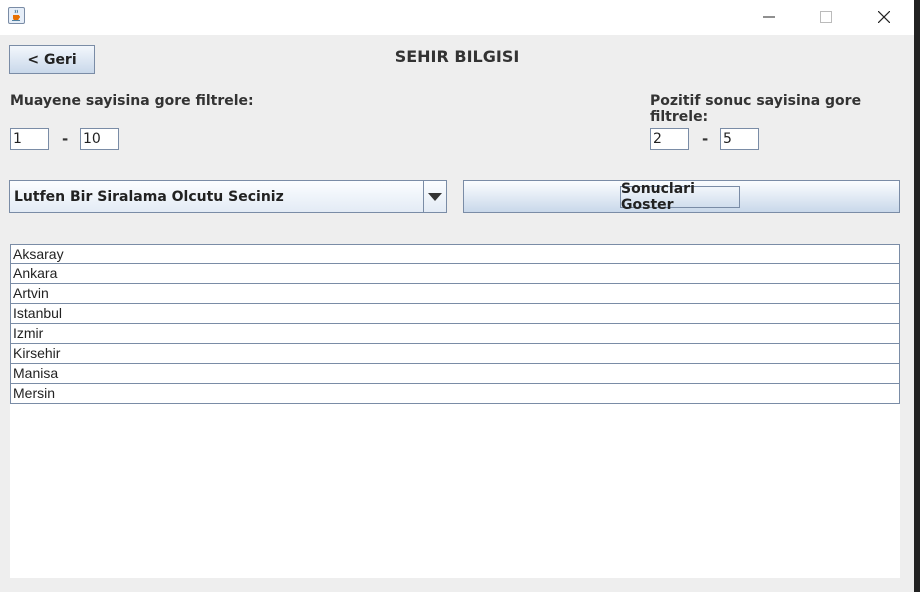  I want to click on window-edge, so click(917, 296).